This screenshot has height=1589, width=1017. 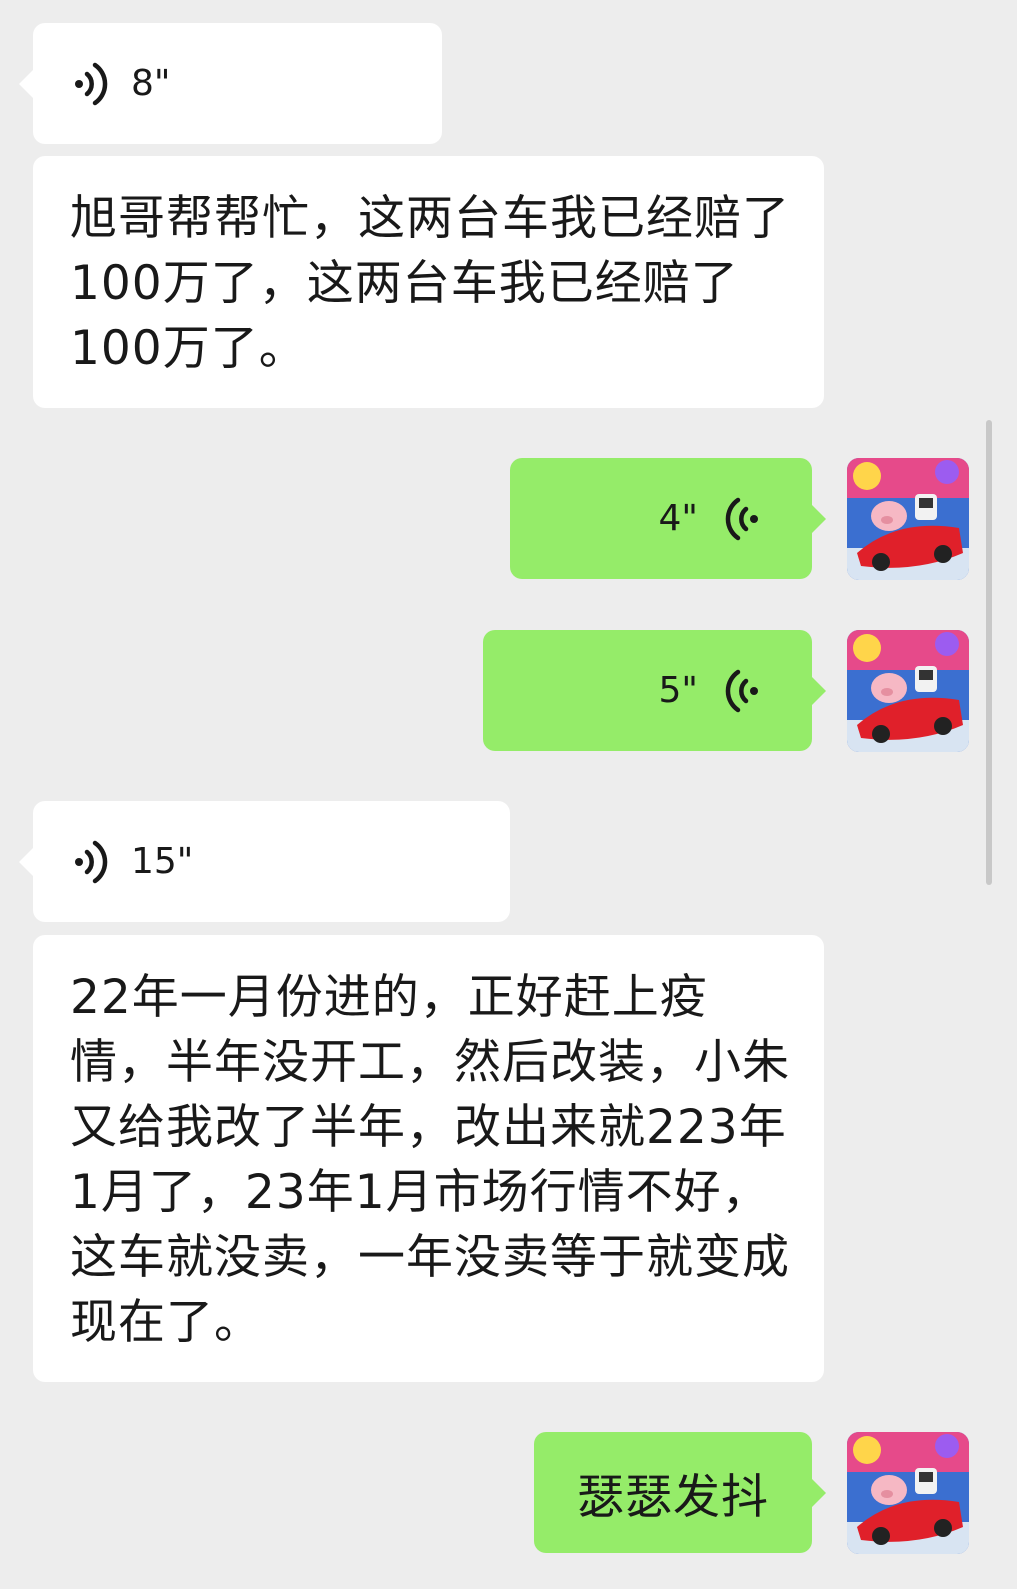 What do you see at coordinates (673, 1497) in the screenshot?
I see `message-text: 瑟瑟发抖` at bounding box center [673, 1497].